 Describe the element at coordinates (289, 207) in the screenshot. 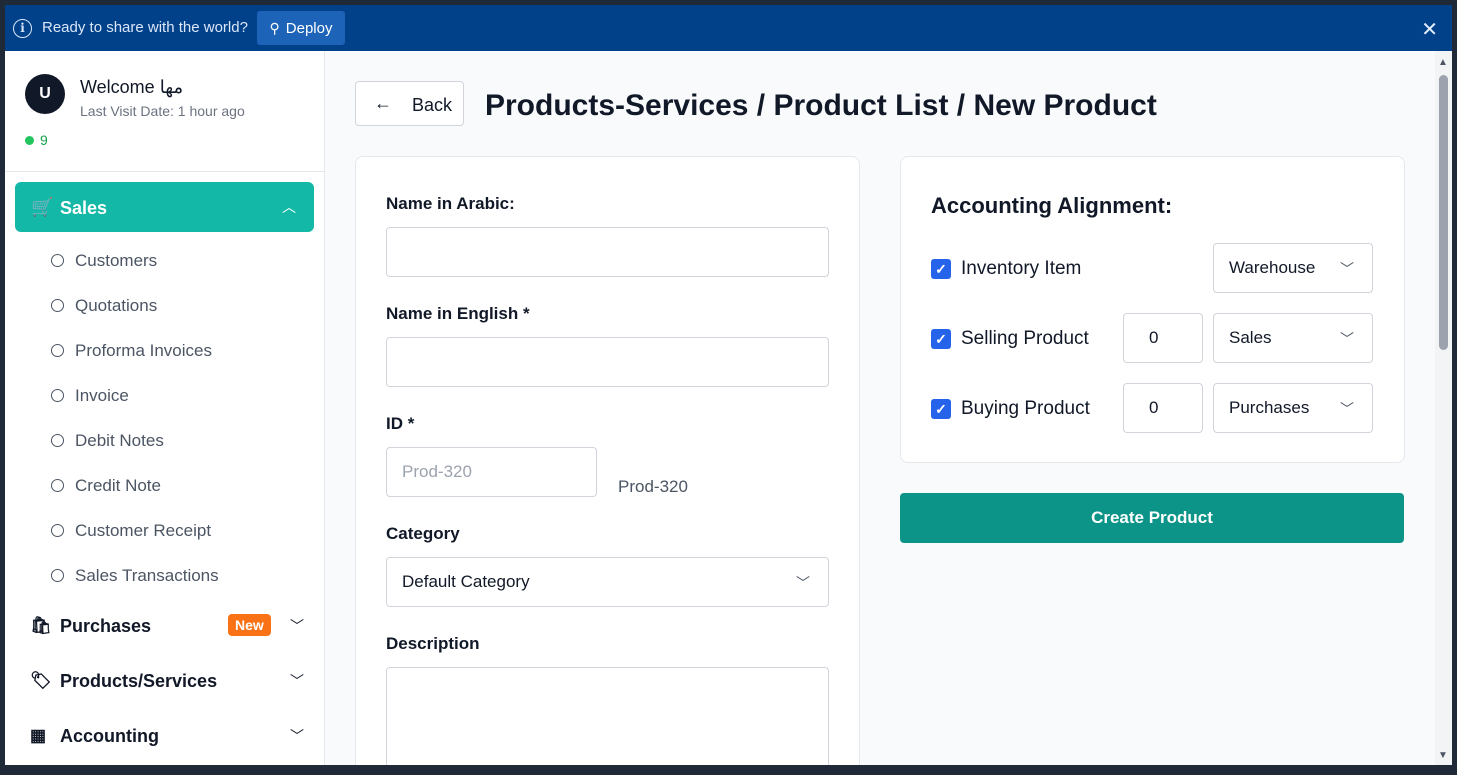

I see `chevron-up-icon: ︿` at that location.